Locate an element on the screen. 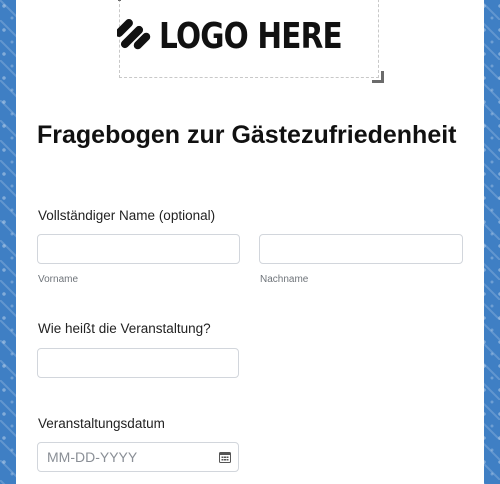 The image size is (500, 484). logo: LOGO HERE is located at coordinates (249, 36).